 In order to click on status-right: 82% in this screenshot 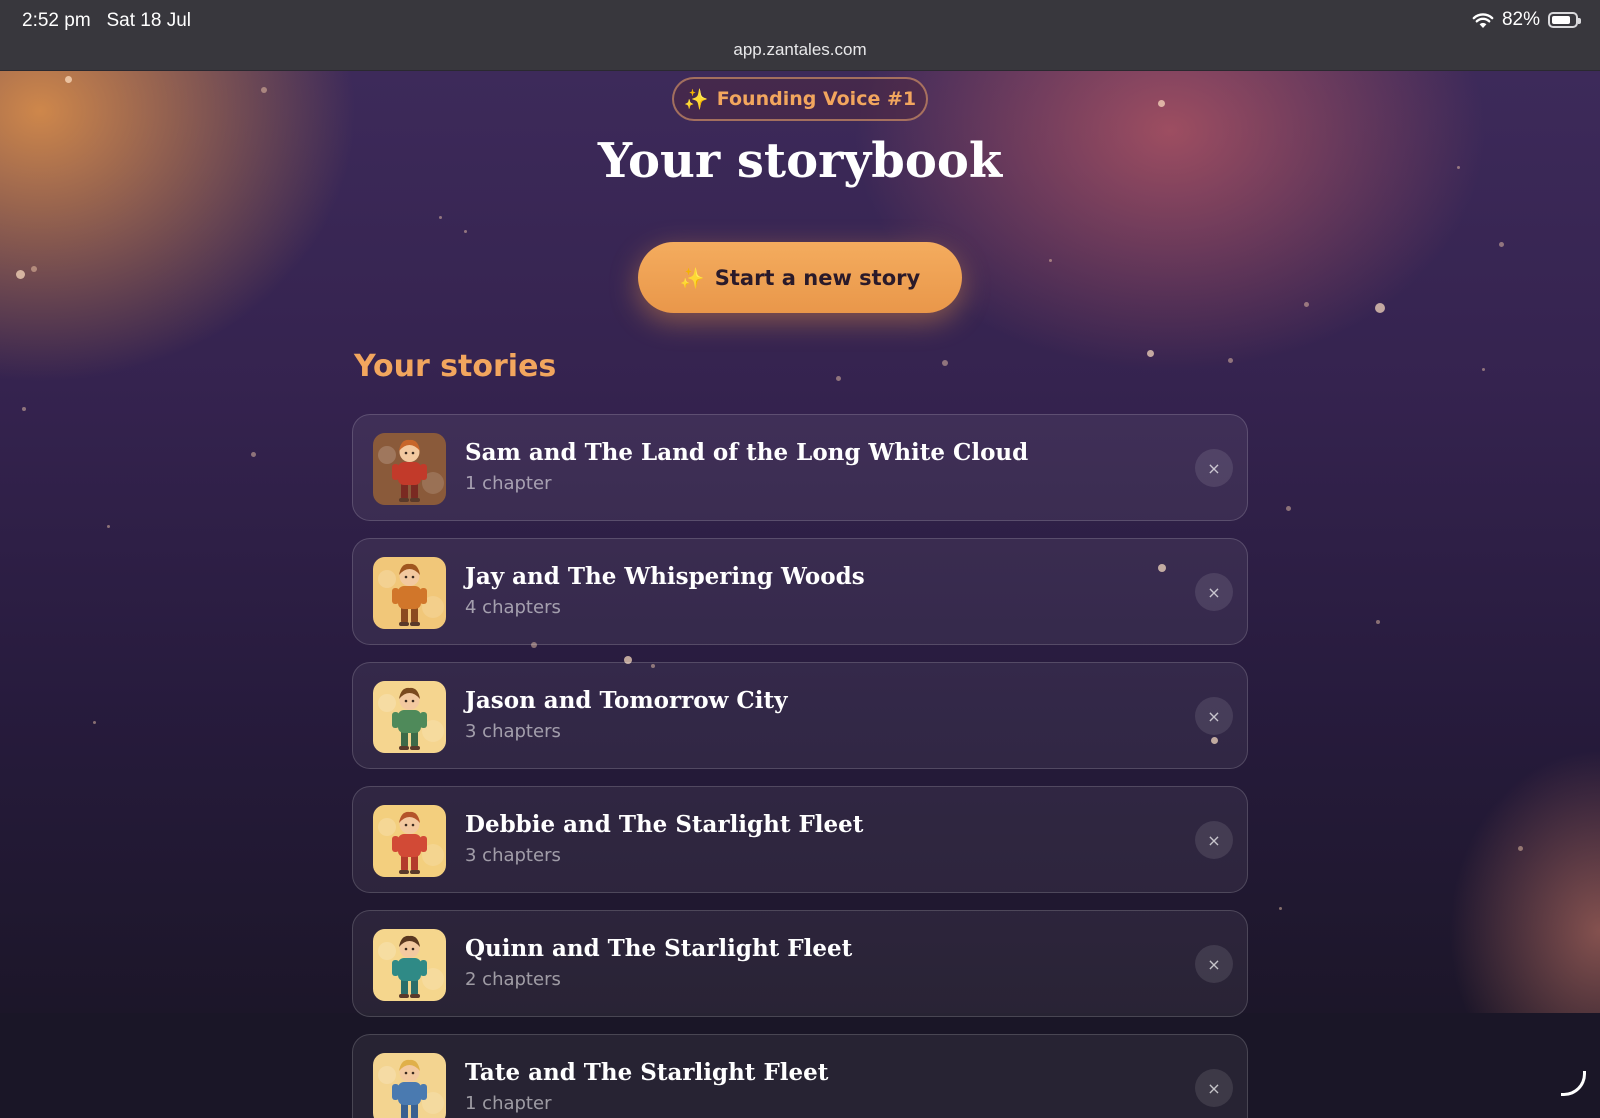, I will do `click(1526, 20)`.